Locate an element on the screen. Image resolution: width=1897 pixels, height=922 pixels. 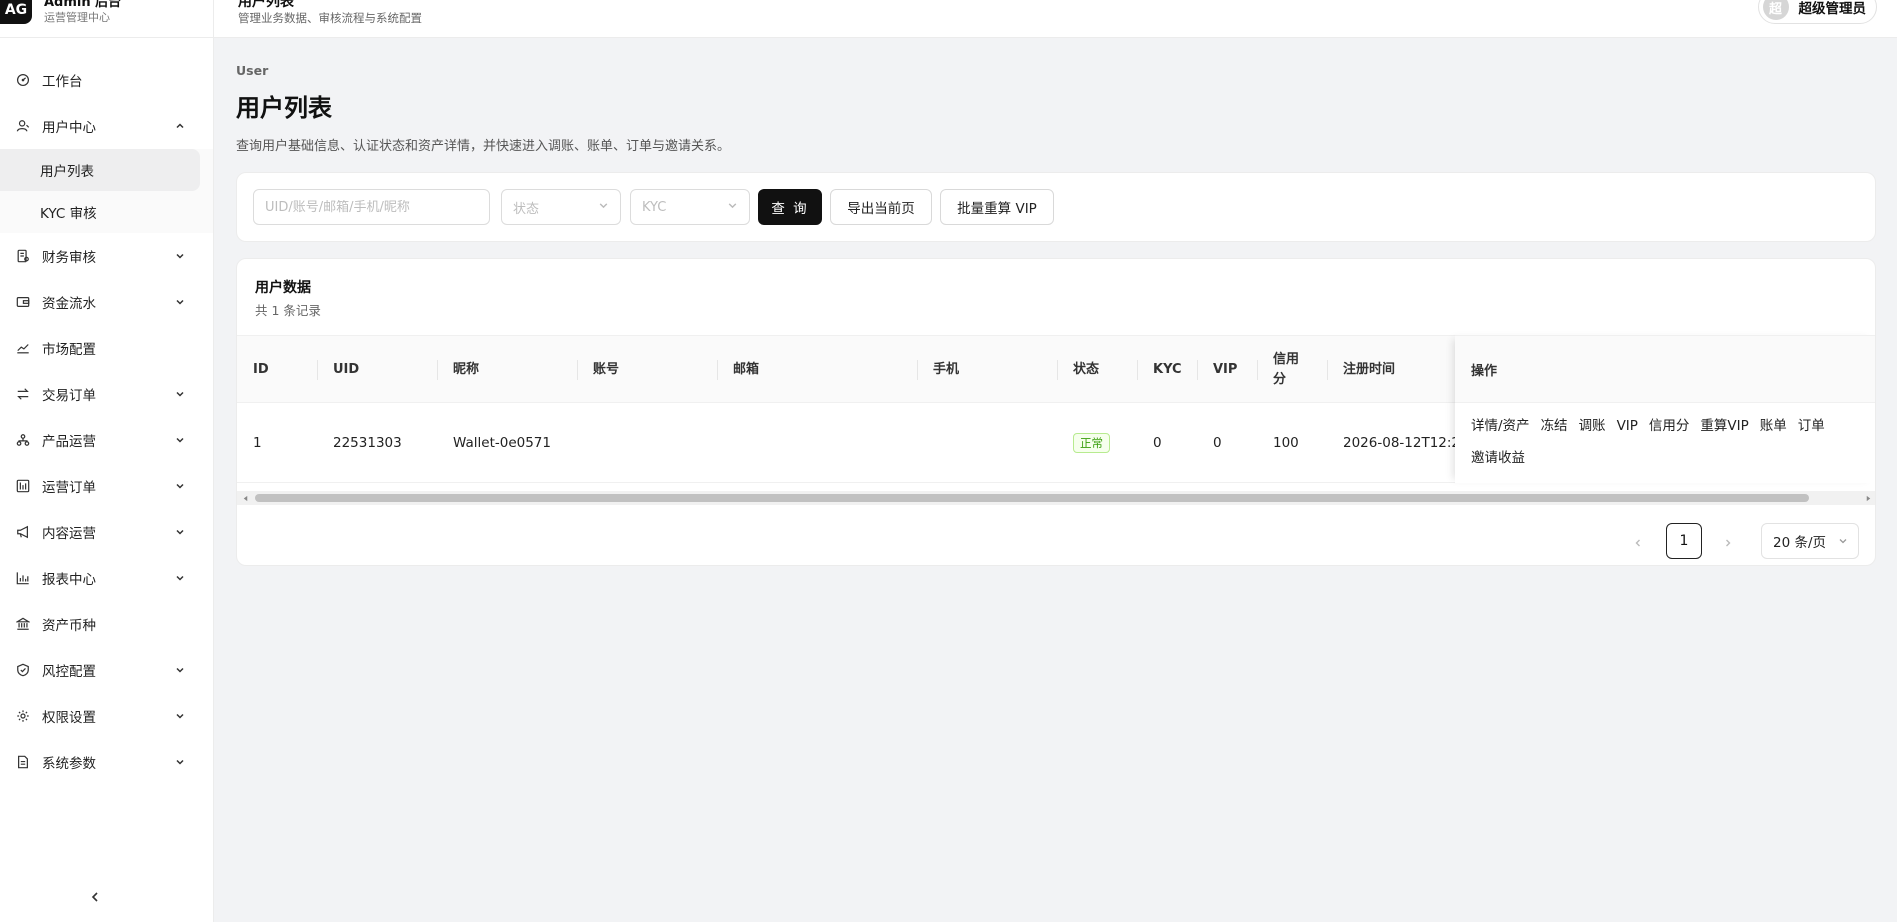
cell-vip: 0 is located at coordinates (1217, 443).